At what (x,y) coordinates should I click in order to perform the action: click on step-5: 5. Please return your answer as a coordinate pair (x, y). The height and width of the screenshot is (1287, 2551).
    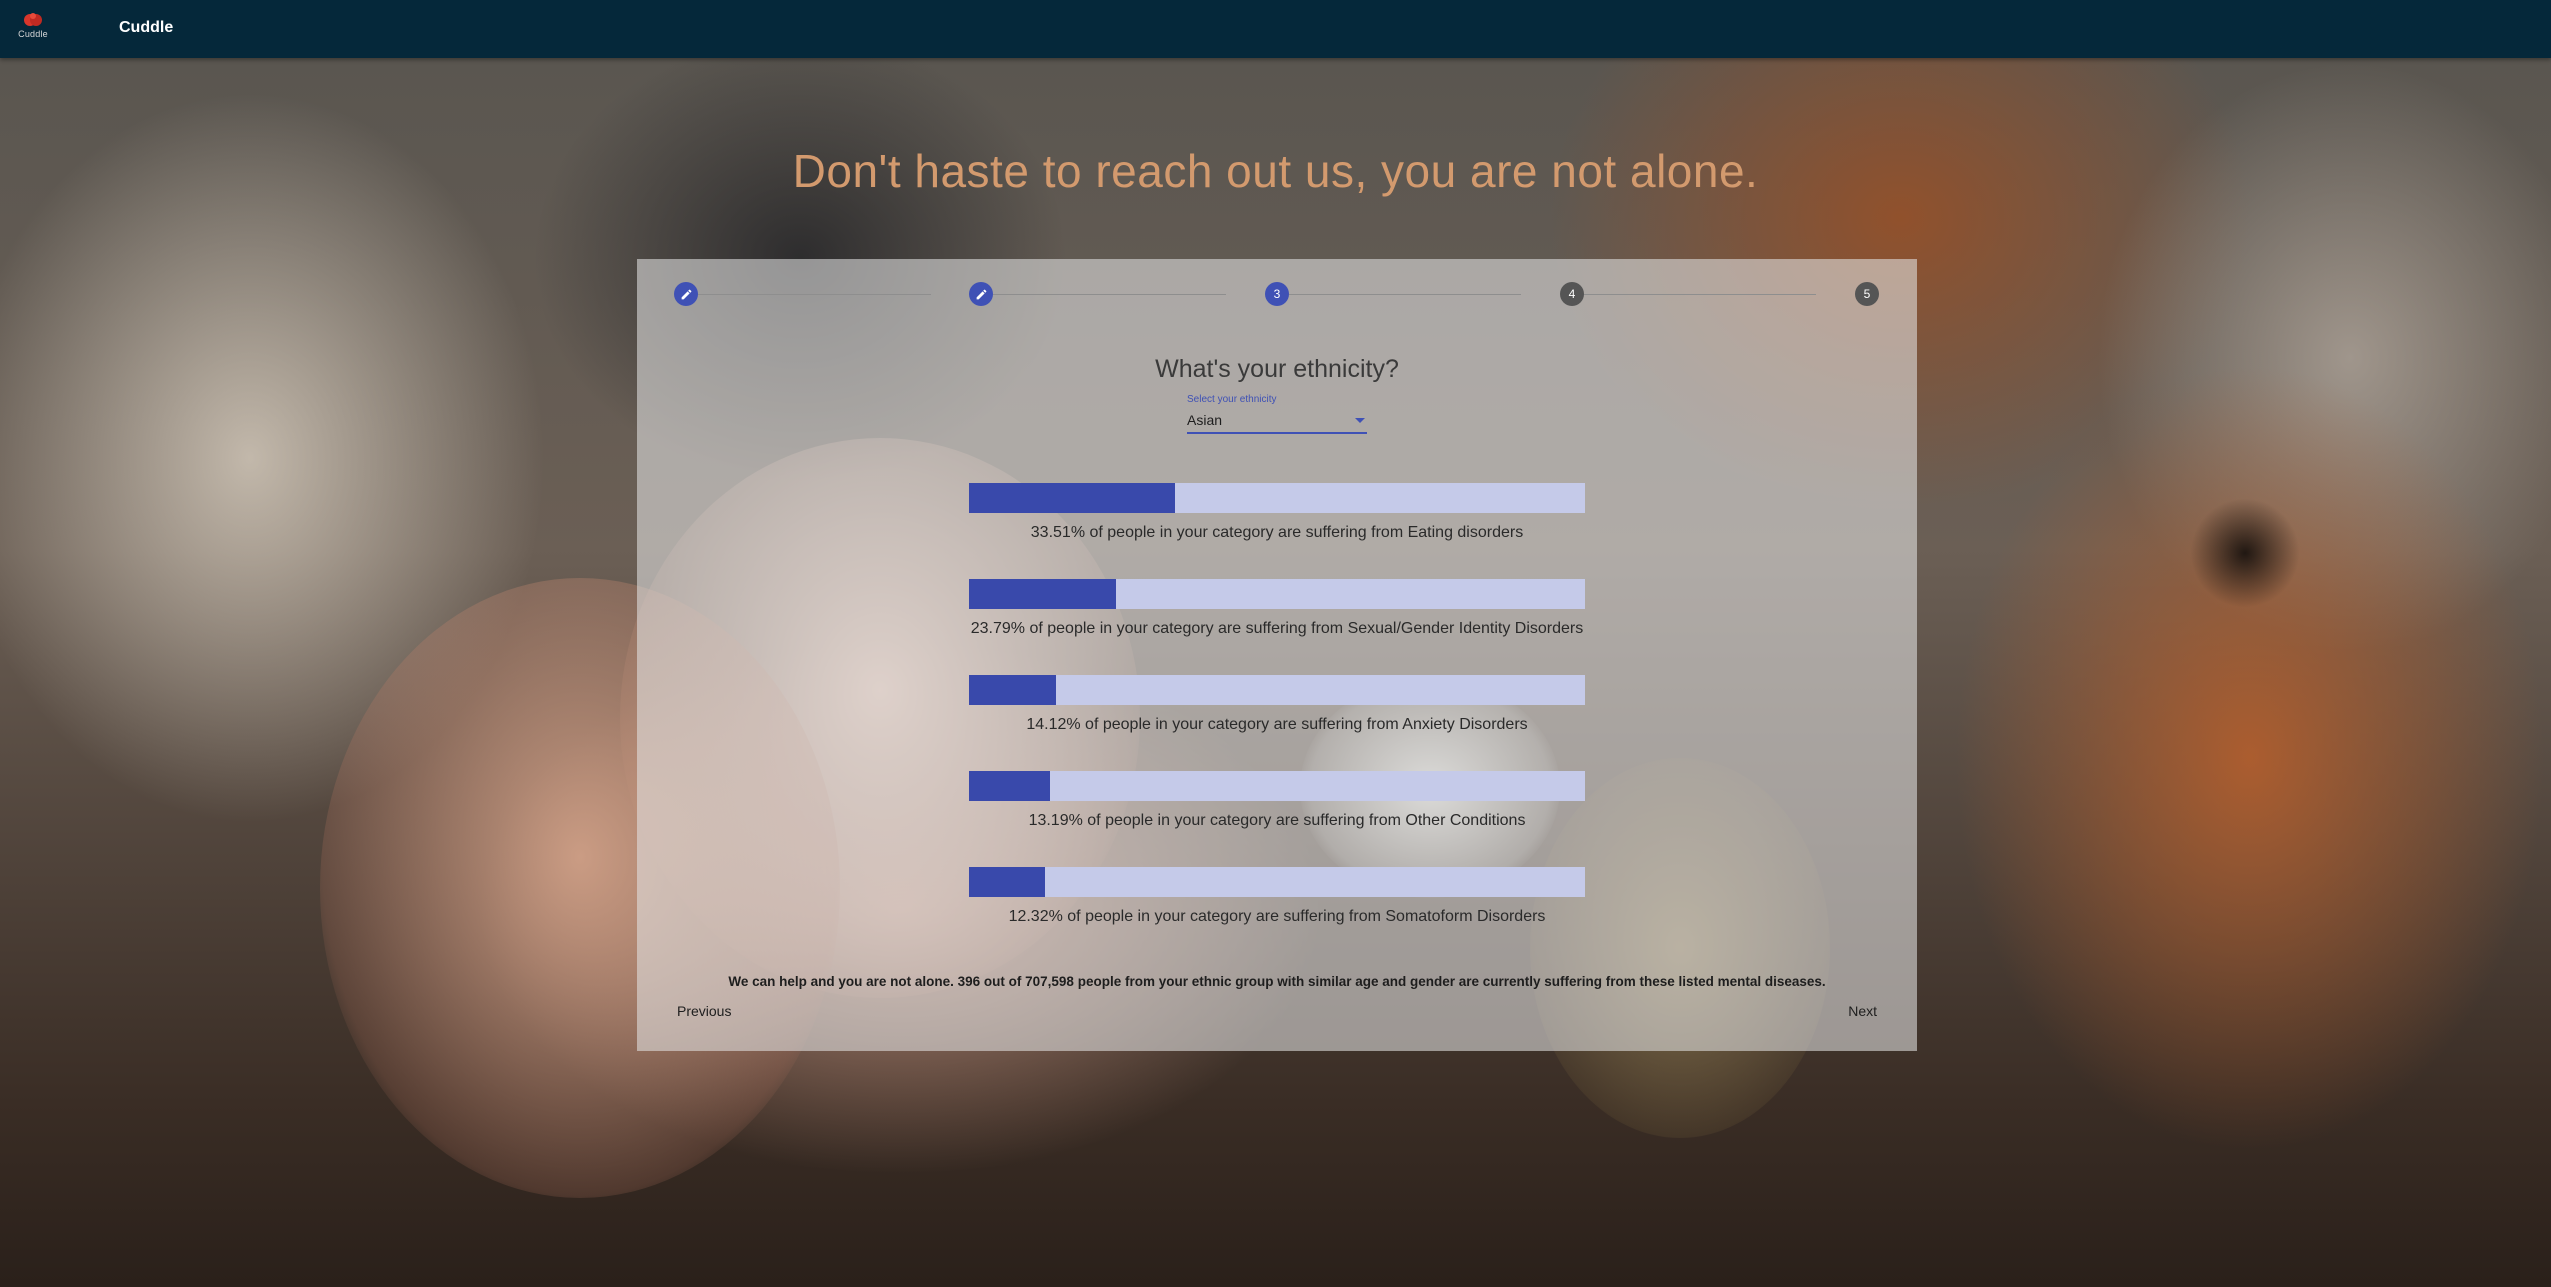
    Looking at the image, I should click on (1867, 294).